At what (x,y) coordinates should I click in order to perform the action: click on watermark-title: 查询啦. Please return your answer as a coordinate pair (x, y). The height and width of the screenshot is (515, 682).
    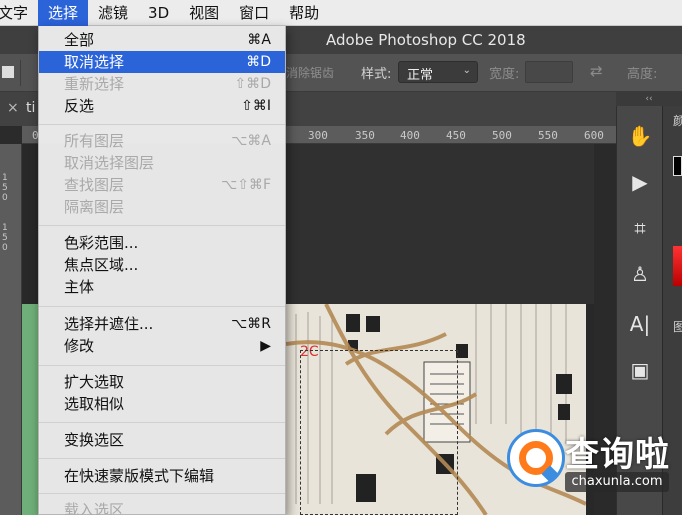
    Looking at the image, I should click on (617, 455).